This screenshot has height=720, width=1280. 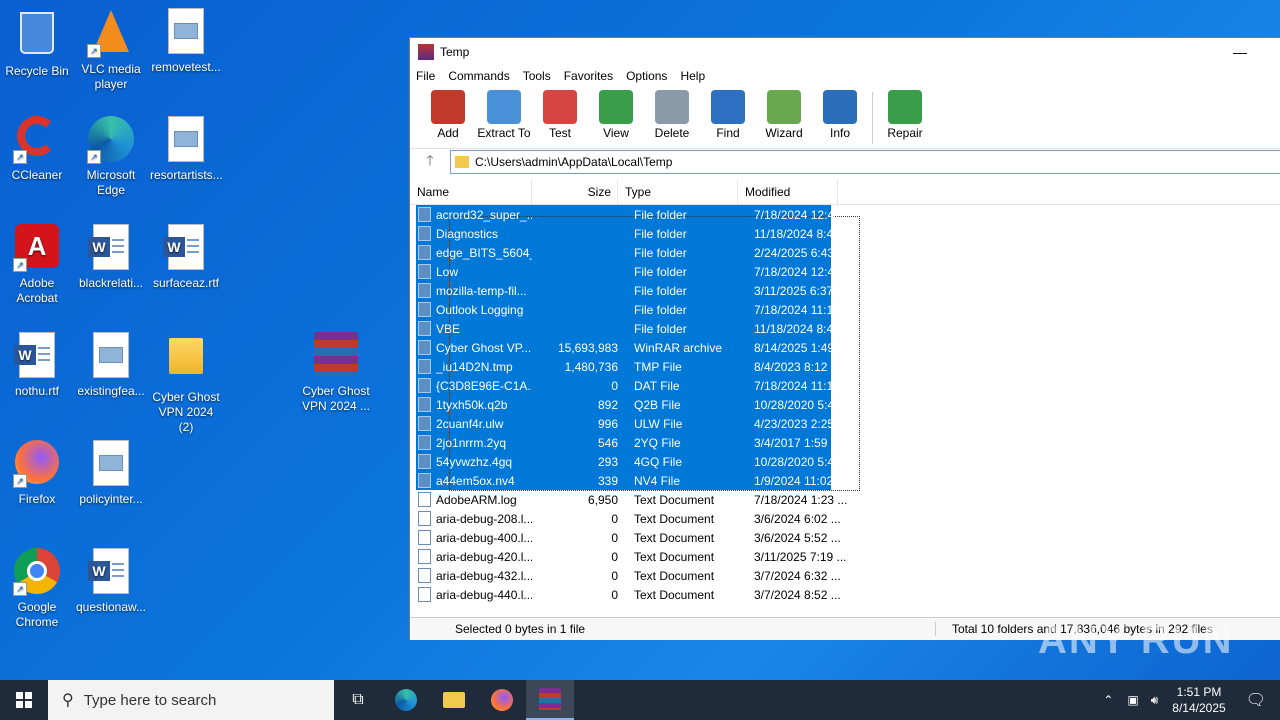 What do you see at coordinates (447, 271) in the screenshot?
I see `file-name: Low` at bounding box center [447, 271].